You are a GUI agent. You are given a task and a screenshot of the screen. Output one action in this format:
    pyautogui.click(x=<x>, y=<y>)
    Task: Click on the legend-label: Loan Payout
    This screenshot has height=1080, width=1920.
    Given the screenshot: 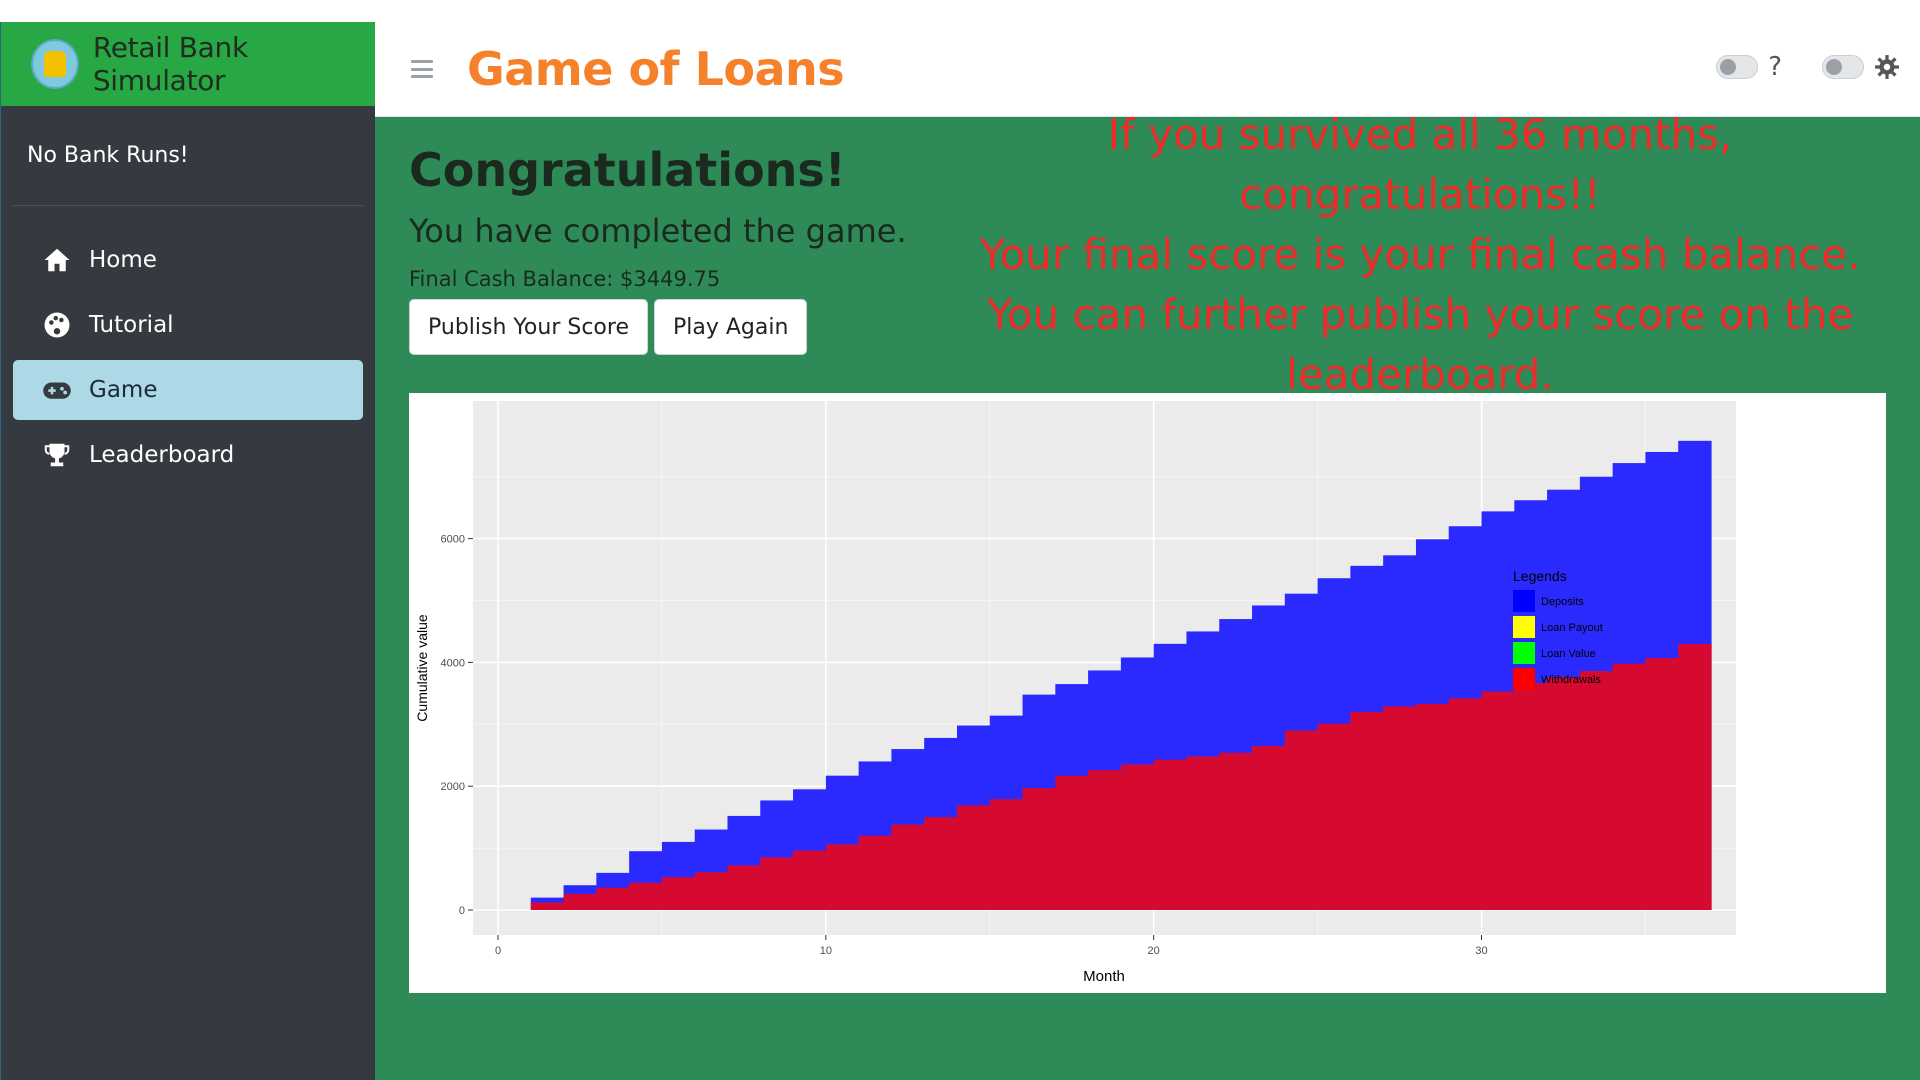 What is the action you would take?
    pyautogui.click(x=1572, y=628)
    